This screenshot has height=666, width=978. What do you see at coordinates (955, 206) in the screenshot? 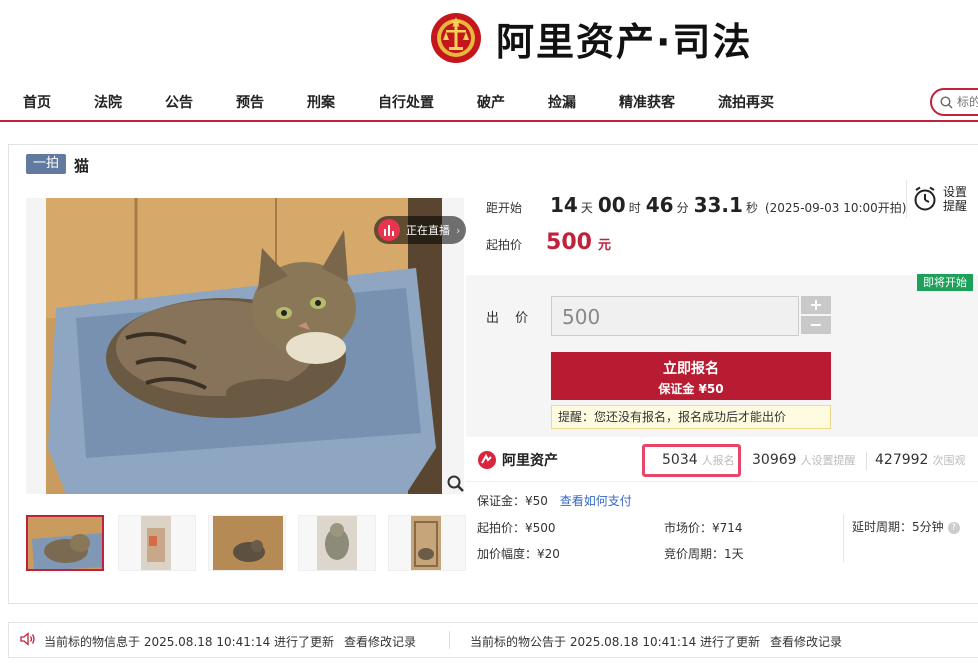
I see `reminder-label-2: 提醒` at bounding box center [955, 206].